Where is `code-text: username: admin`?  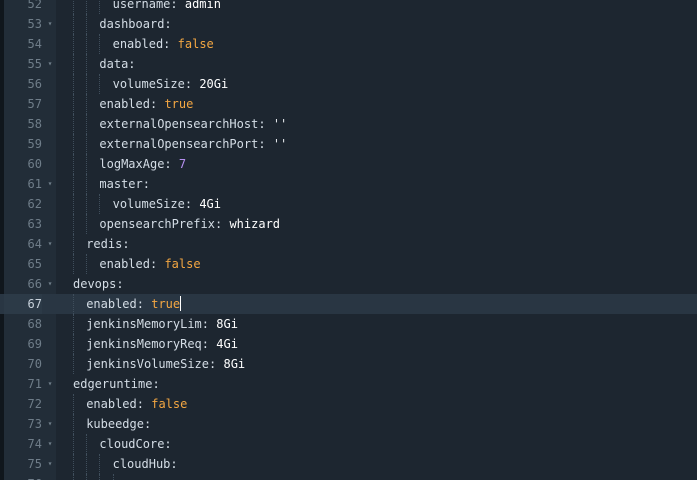
code-text: username: admin is located at coordinates (167, 7).